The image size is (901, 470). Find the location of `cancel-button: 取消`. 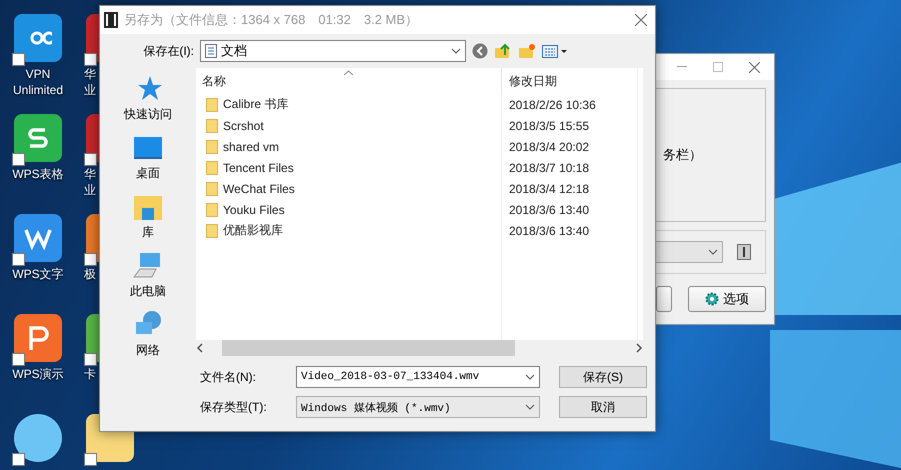

cancel-button: 取消 is located at coordinates (603, 407).